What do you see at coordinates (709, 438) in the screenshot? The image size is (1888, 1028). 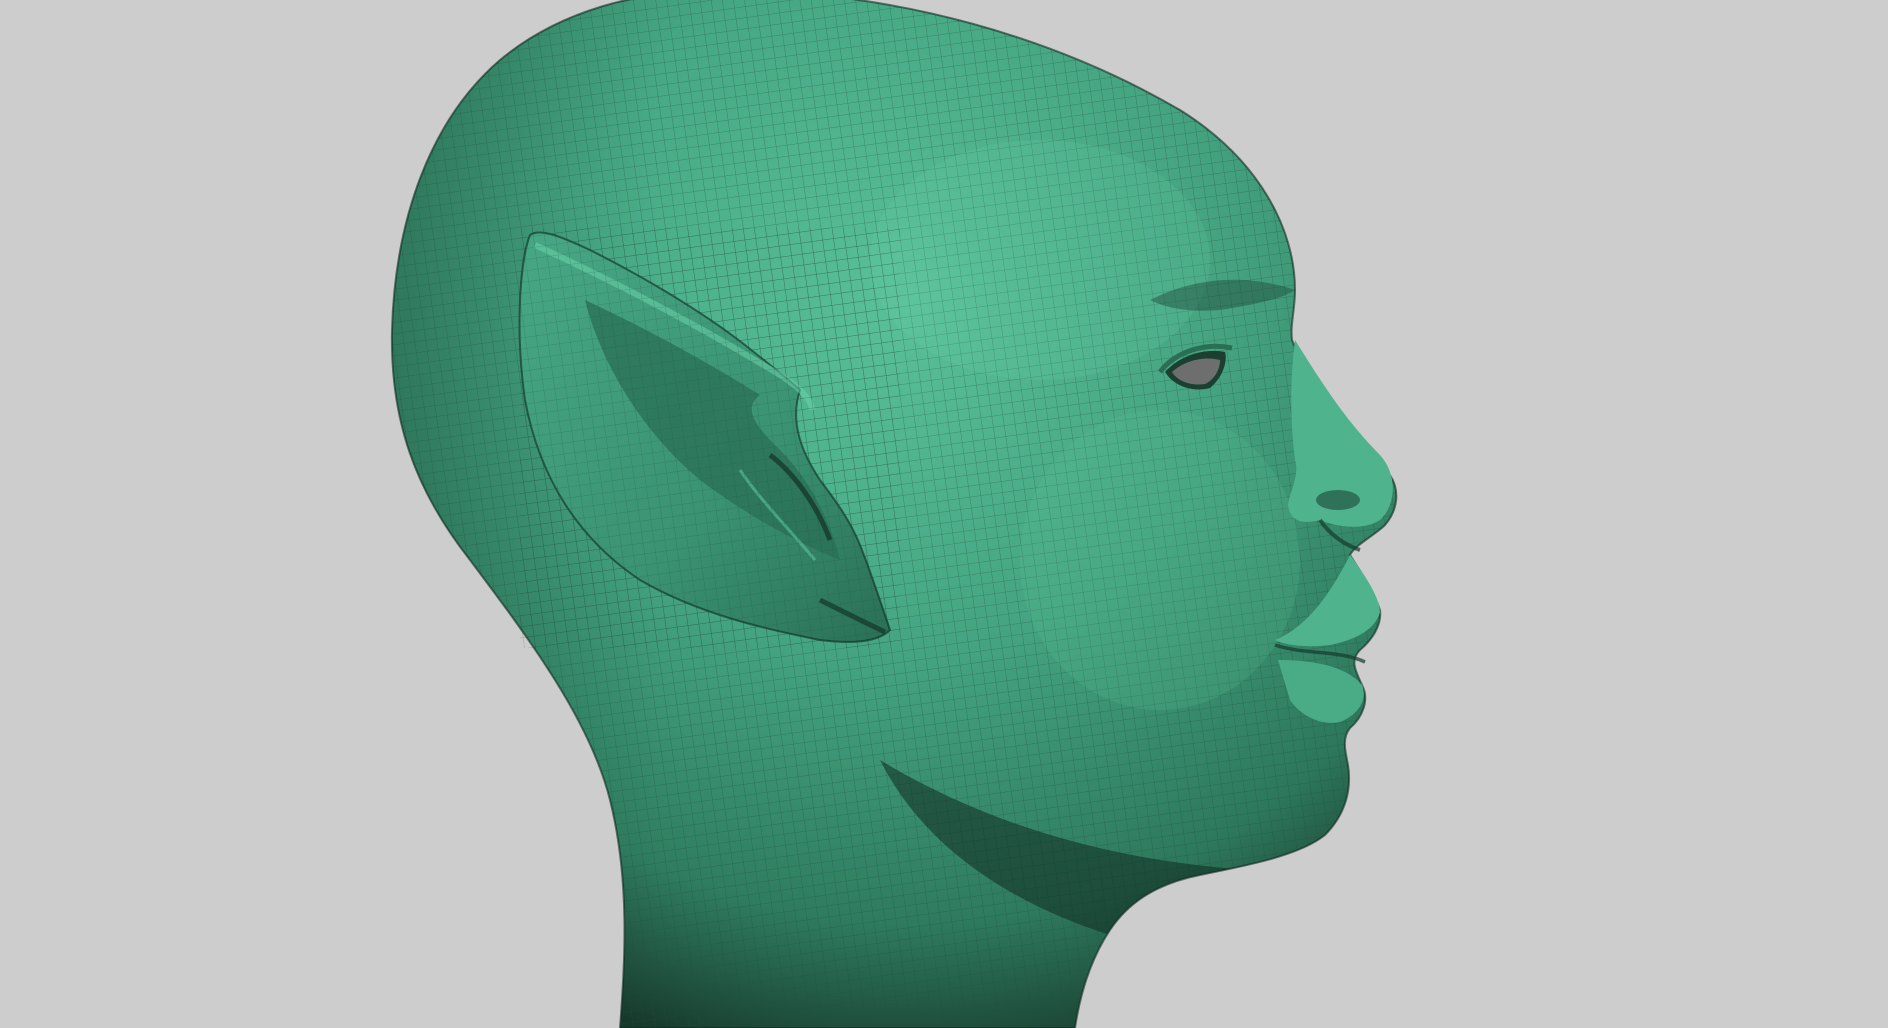 I see `pointed-ear` at bounding box center [709, 438].